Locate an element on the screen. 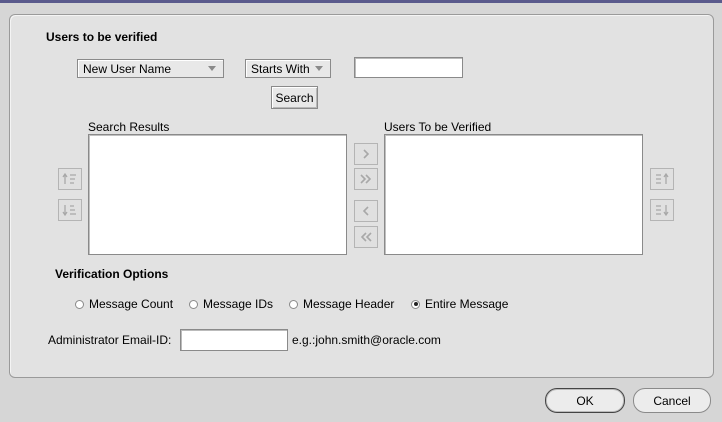 The height and width of the screenshot is (422, 722). sort-descending-button is located at coordinates (70, 210).